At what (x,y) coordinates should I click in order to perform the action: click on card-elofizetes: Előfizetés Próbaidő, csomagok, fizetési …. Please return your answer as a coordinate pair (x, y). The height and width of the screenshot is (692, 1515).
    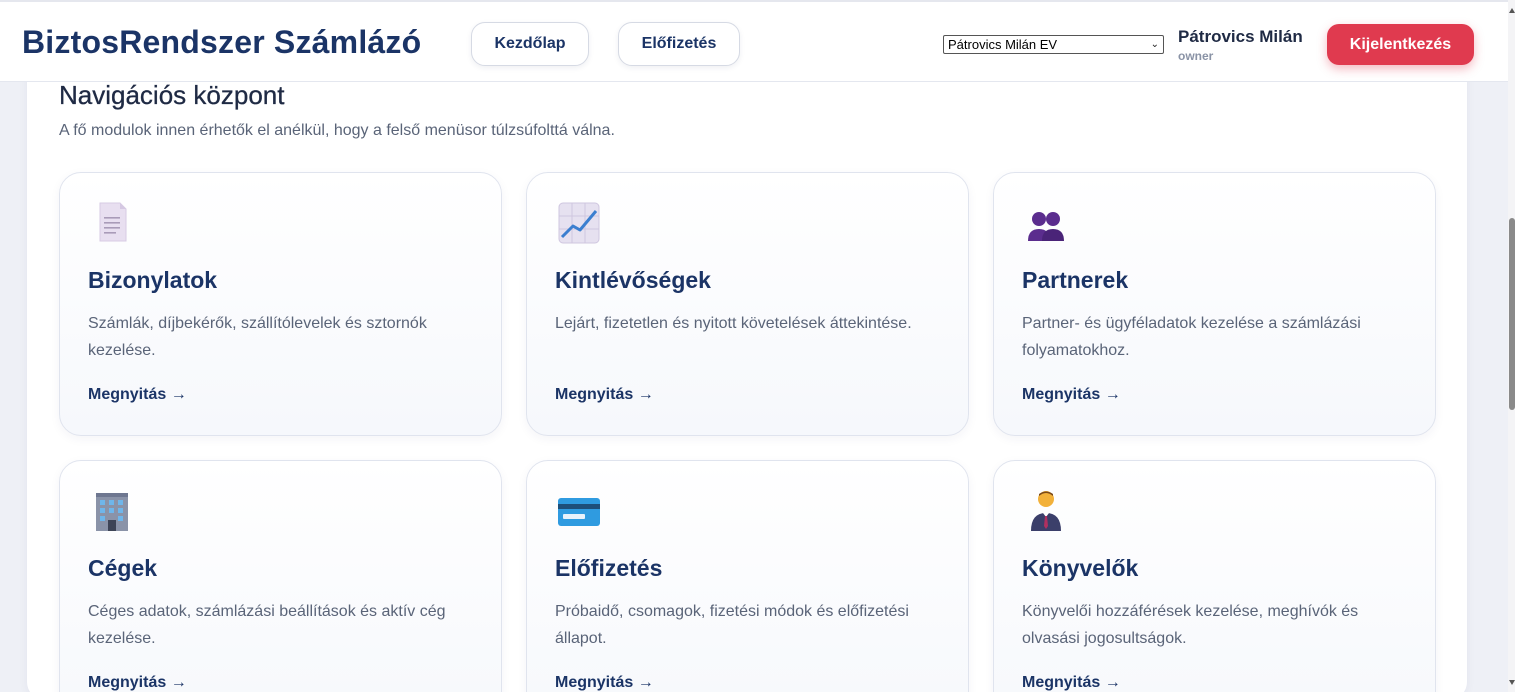
    Looking at the image, I should click on (747, 576).